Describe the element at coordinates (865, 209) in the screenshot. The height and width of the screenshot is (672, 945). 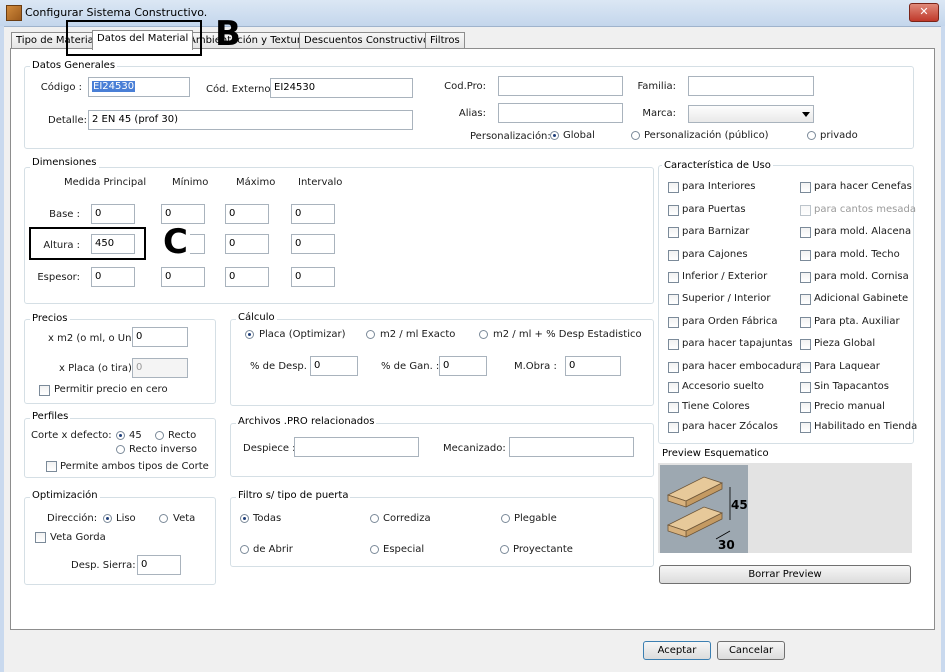
I see `uso-right-label: para cantos mesada` at that location.